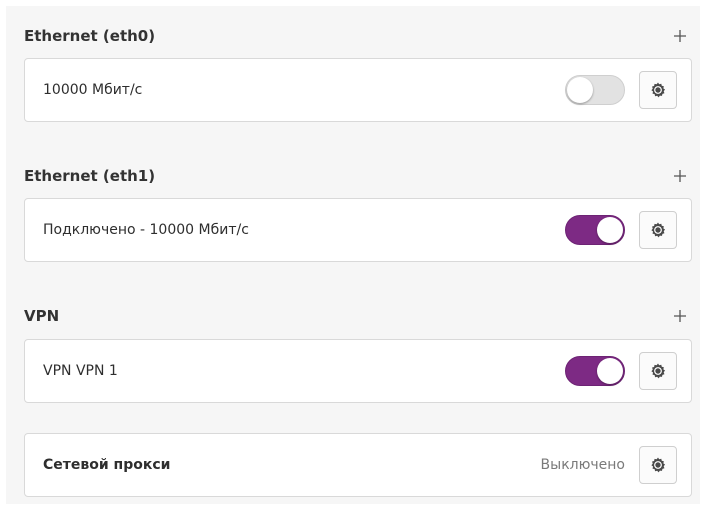 The image size is (707, 508). I want to click on connection-row-eth0: 10000 Мбит/с, so click(358, 90).